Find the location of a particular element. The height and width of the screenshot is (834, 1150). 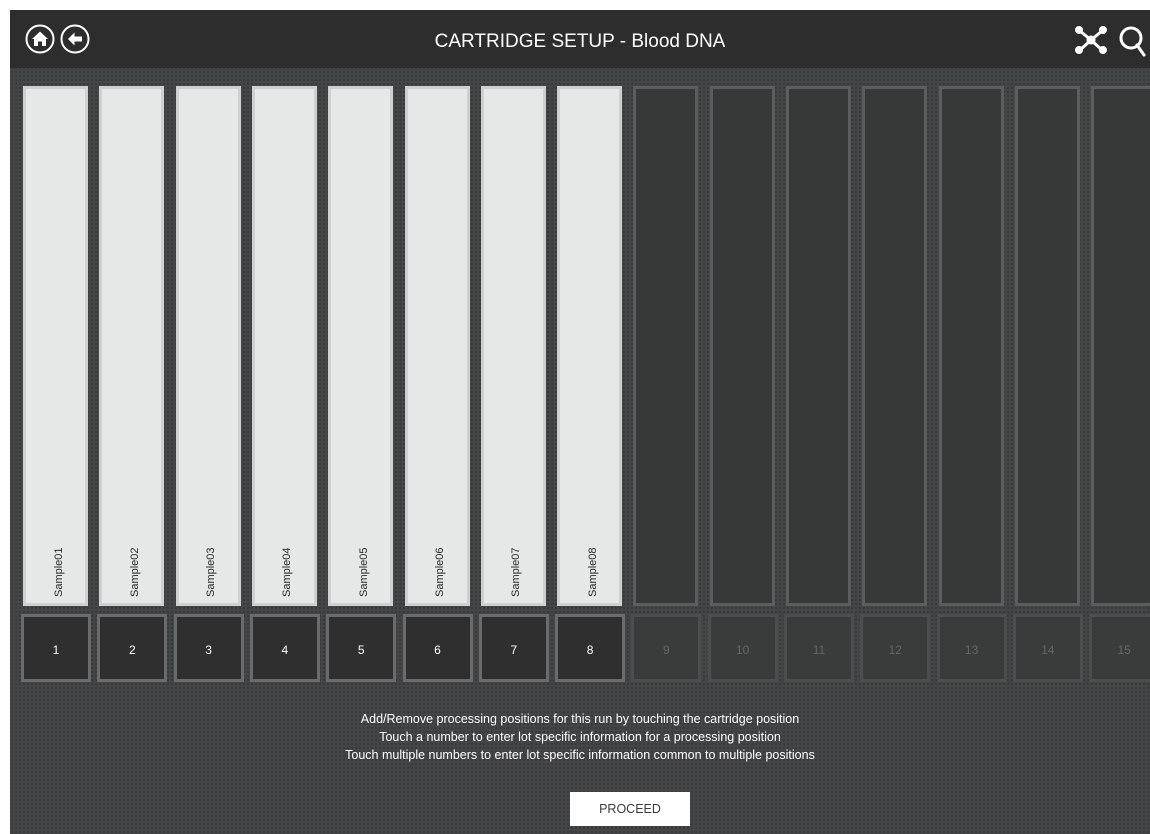

proceed-button: PROCEED is located at coordinates (630, 809).